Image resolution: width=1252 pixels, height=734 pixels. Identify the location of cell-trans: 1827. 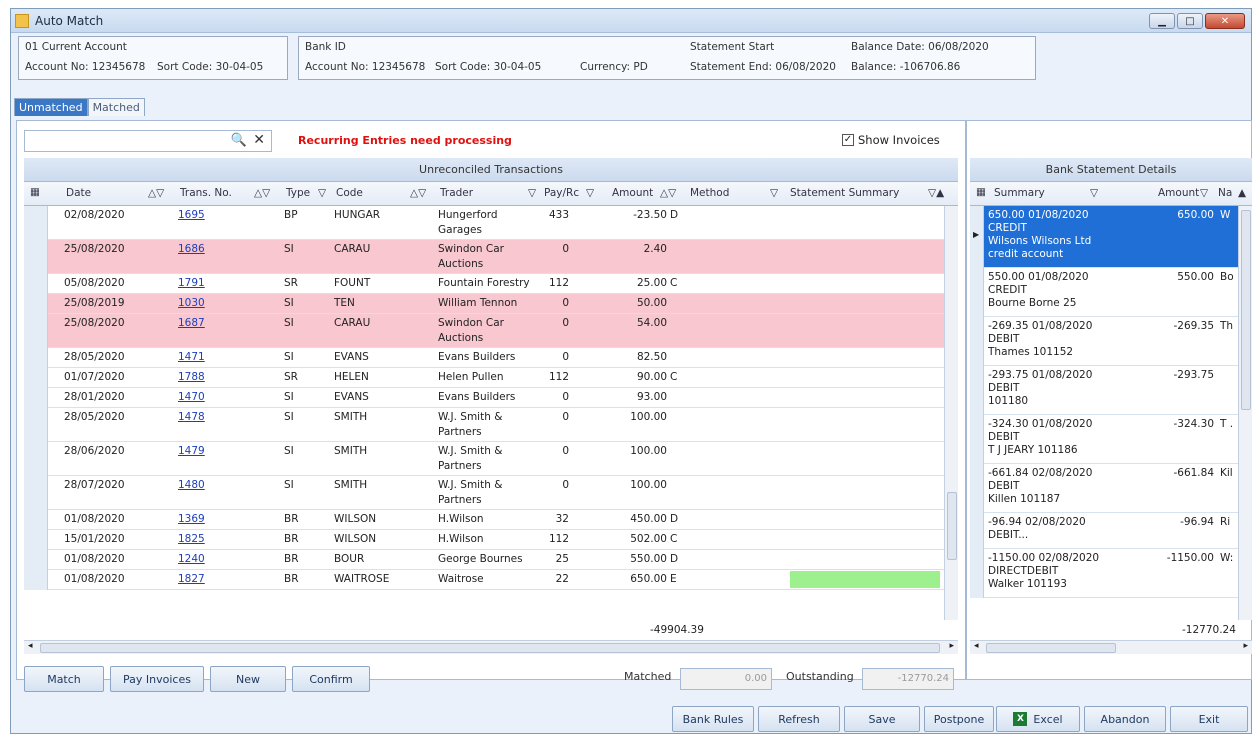
(191, 579).